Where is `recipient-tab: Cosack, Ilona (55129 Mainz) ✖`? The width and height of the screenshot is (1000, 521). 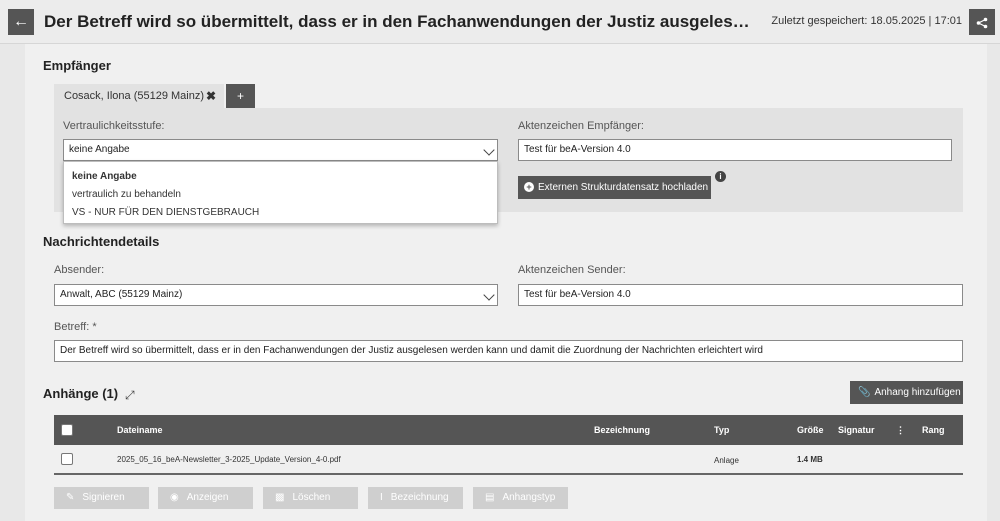
recipient-tab: Cosack, Ilona (55129 Mainz) ✖ is located at coordinates (139, 96).